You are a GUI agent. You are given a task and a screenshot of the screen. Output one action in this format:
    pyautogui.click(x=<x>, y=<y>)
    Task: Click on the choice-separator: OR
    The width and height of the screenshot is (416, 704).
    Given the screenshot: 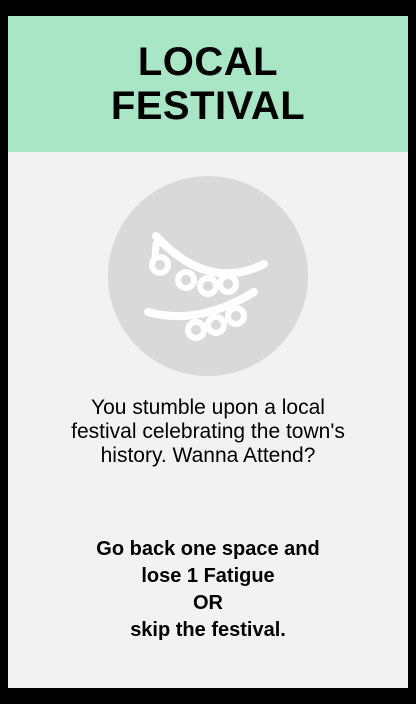 What is the action you would take?
    pyautogui.click(x=208, y=603)
    